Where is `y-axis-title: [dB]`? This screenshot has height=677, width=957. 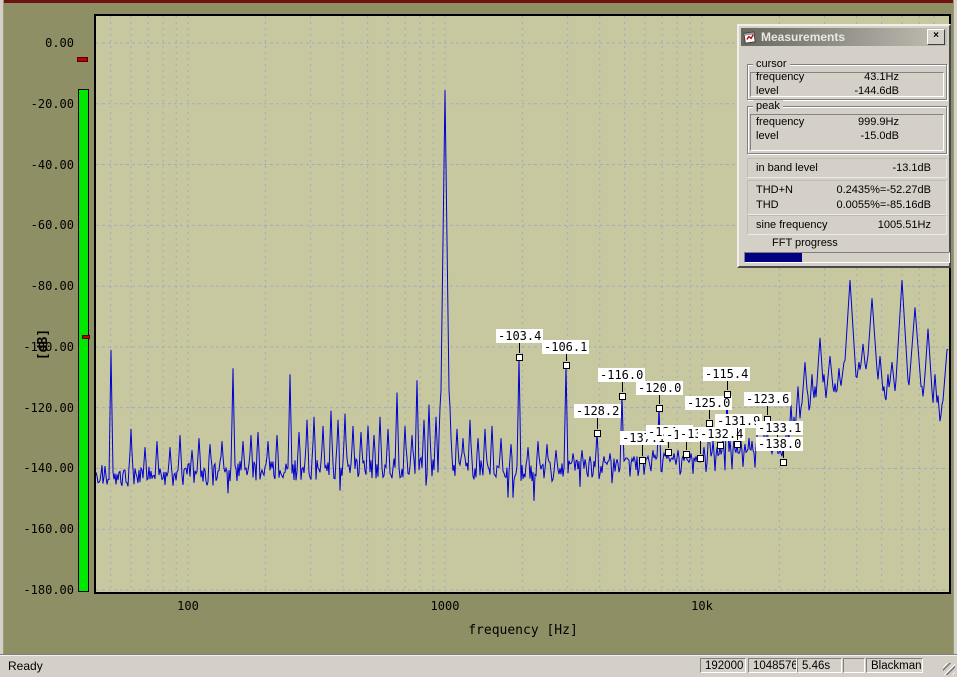 y-axis-title: [dB] is located at coordinates (44, 344).